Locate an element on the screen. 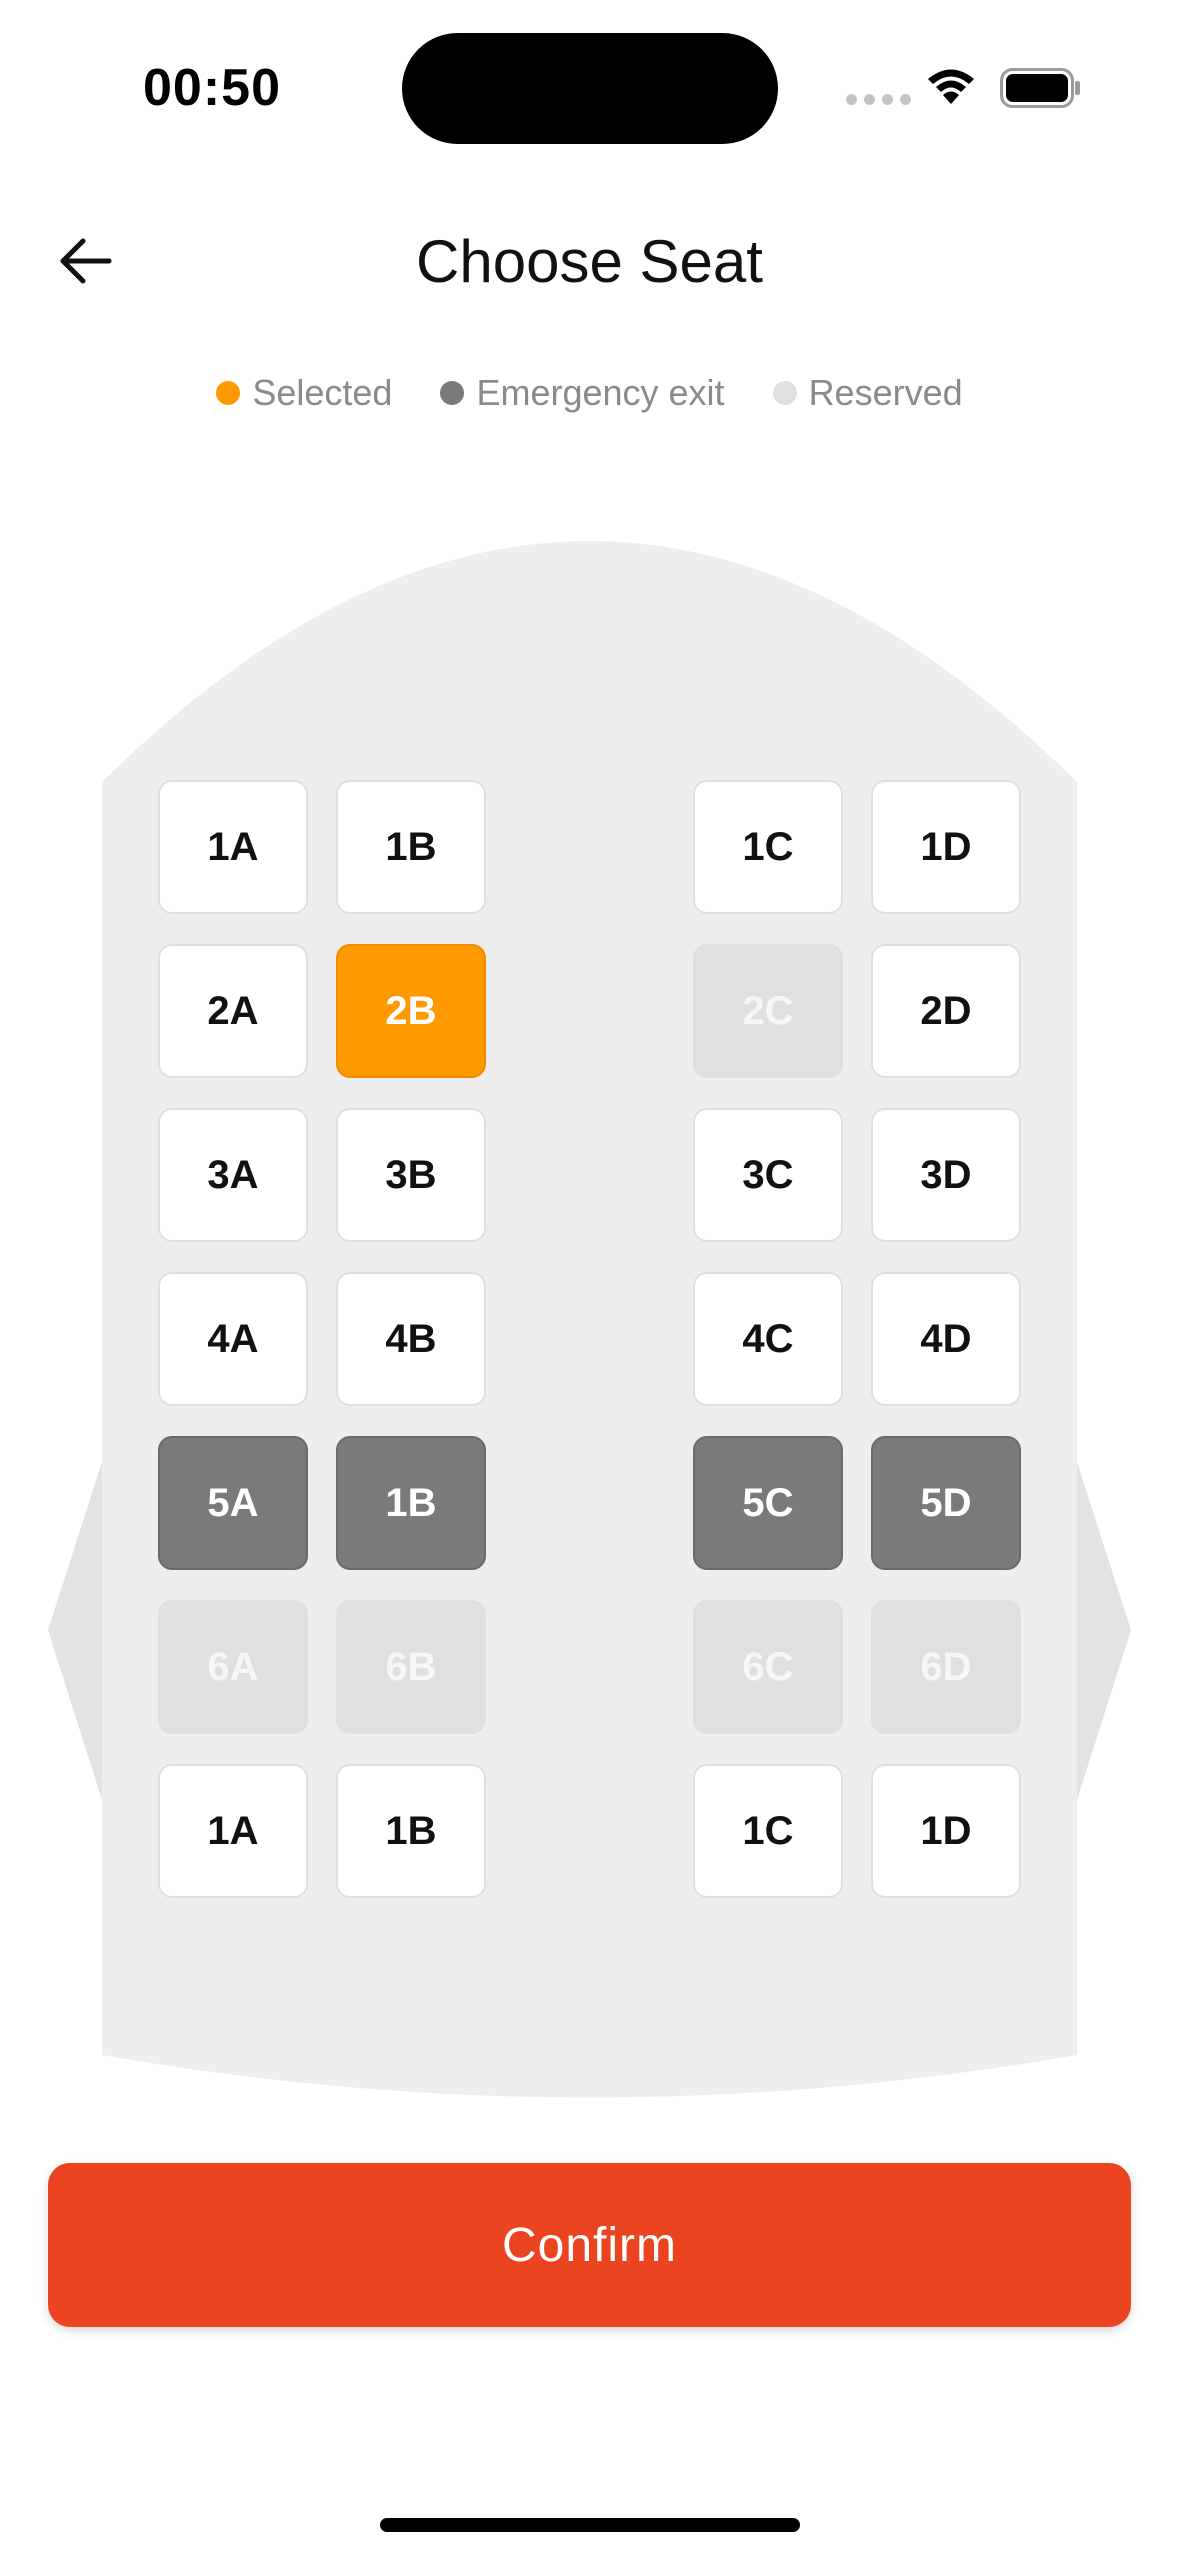  seat-5c-exit: 5C is located at coordinates (768, 1503).